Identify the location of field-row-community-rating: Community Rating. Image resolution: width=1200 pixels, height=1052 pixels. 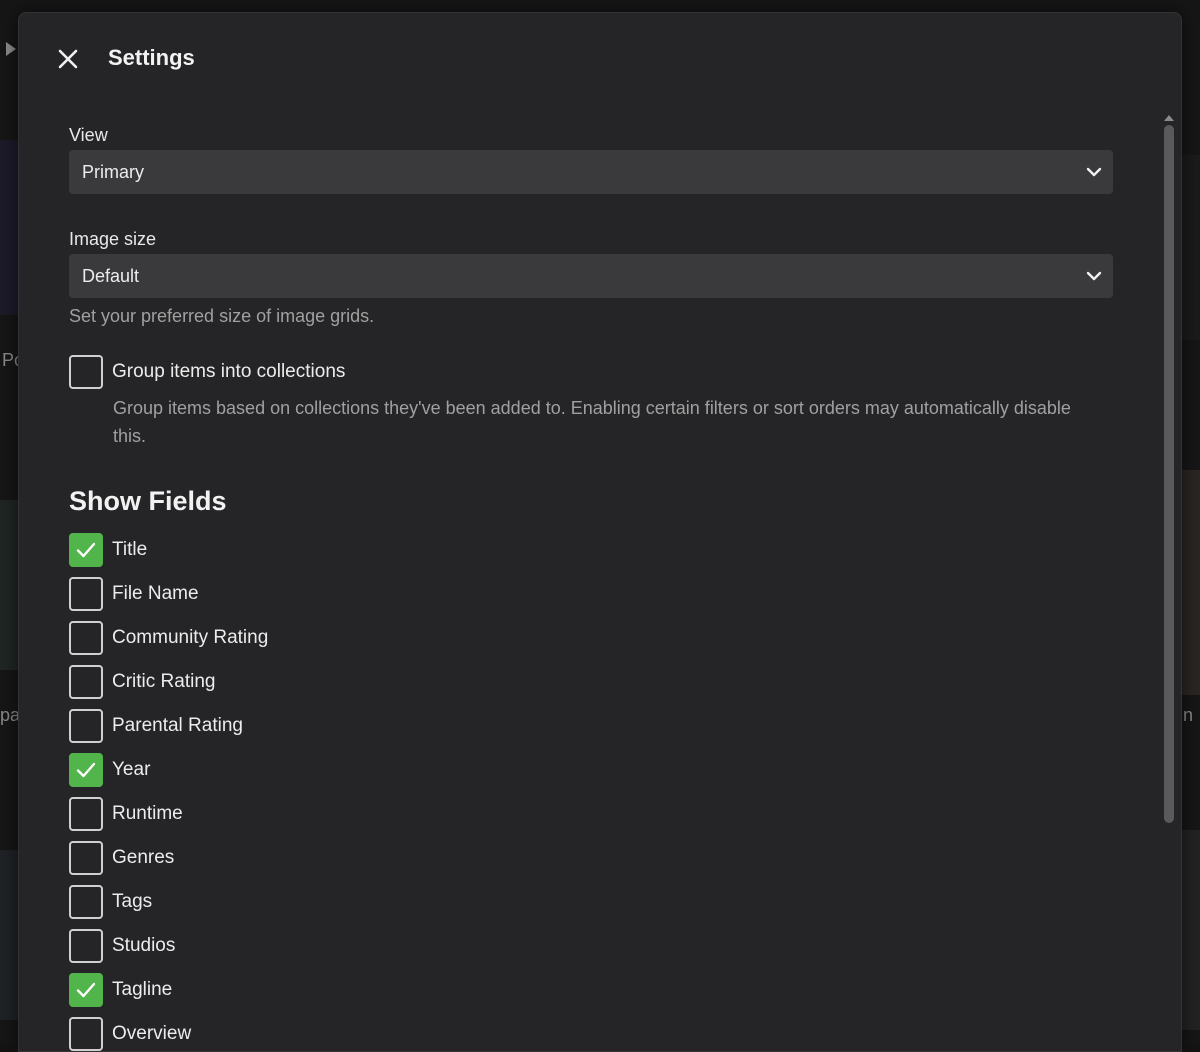
(591, 638).